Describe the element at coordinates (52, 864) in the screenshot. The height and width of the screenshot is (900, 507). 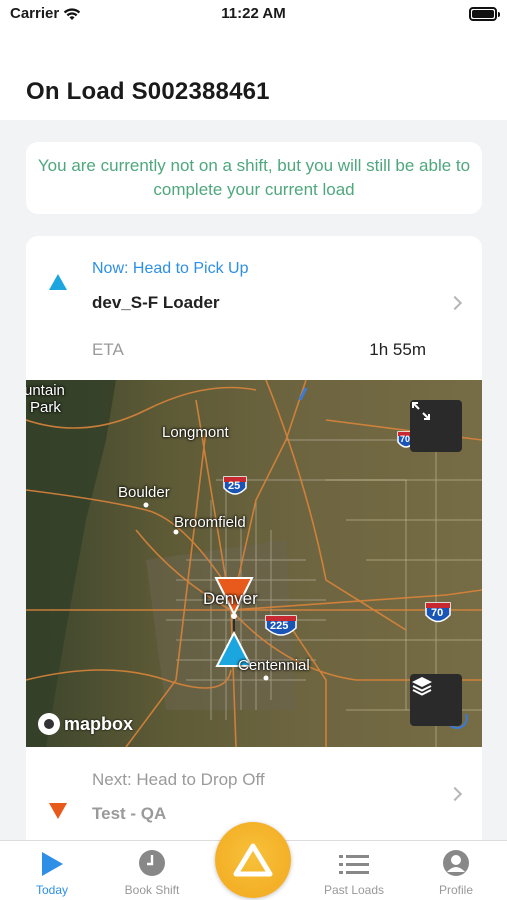
I see `play-icon` at that location.